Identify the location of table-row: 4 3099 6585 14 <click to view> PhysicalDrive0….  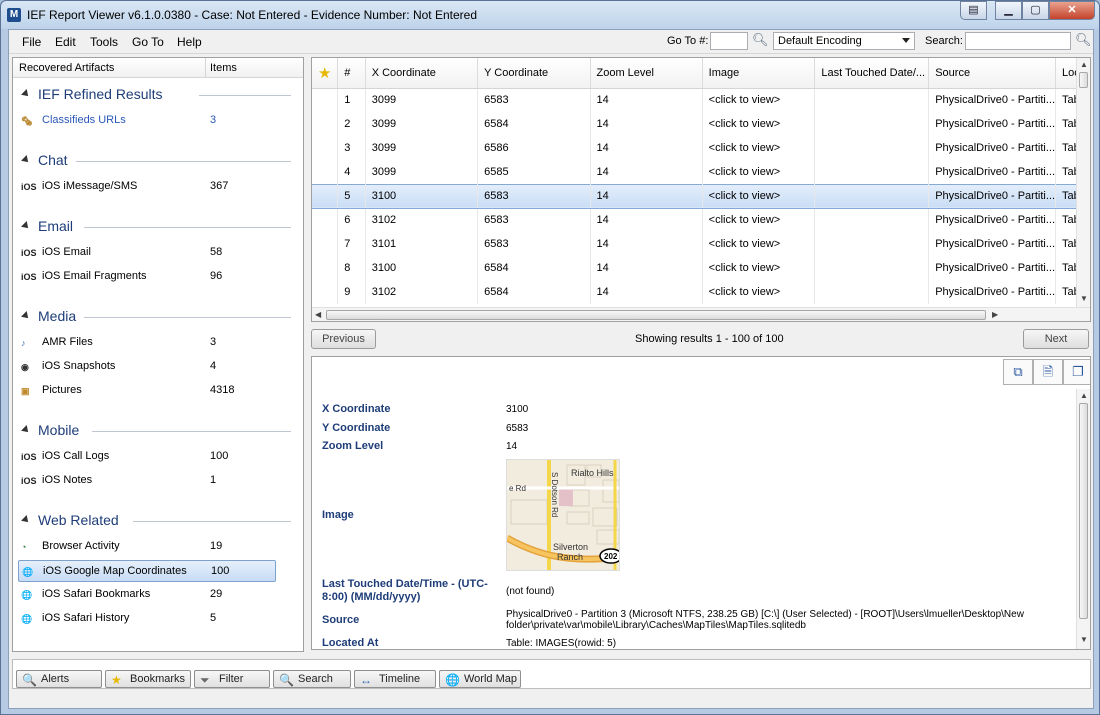
(701, 172).